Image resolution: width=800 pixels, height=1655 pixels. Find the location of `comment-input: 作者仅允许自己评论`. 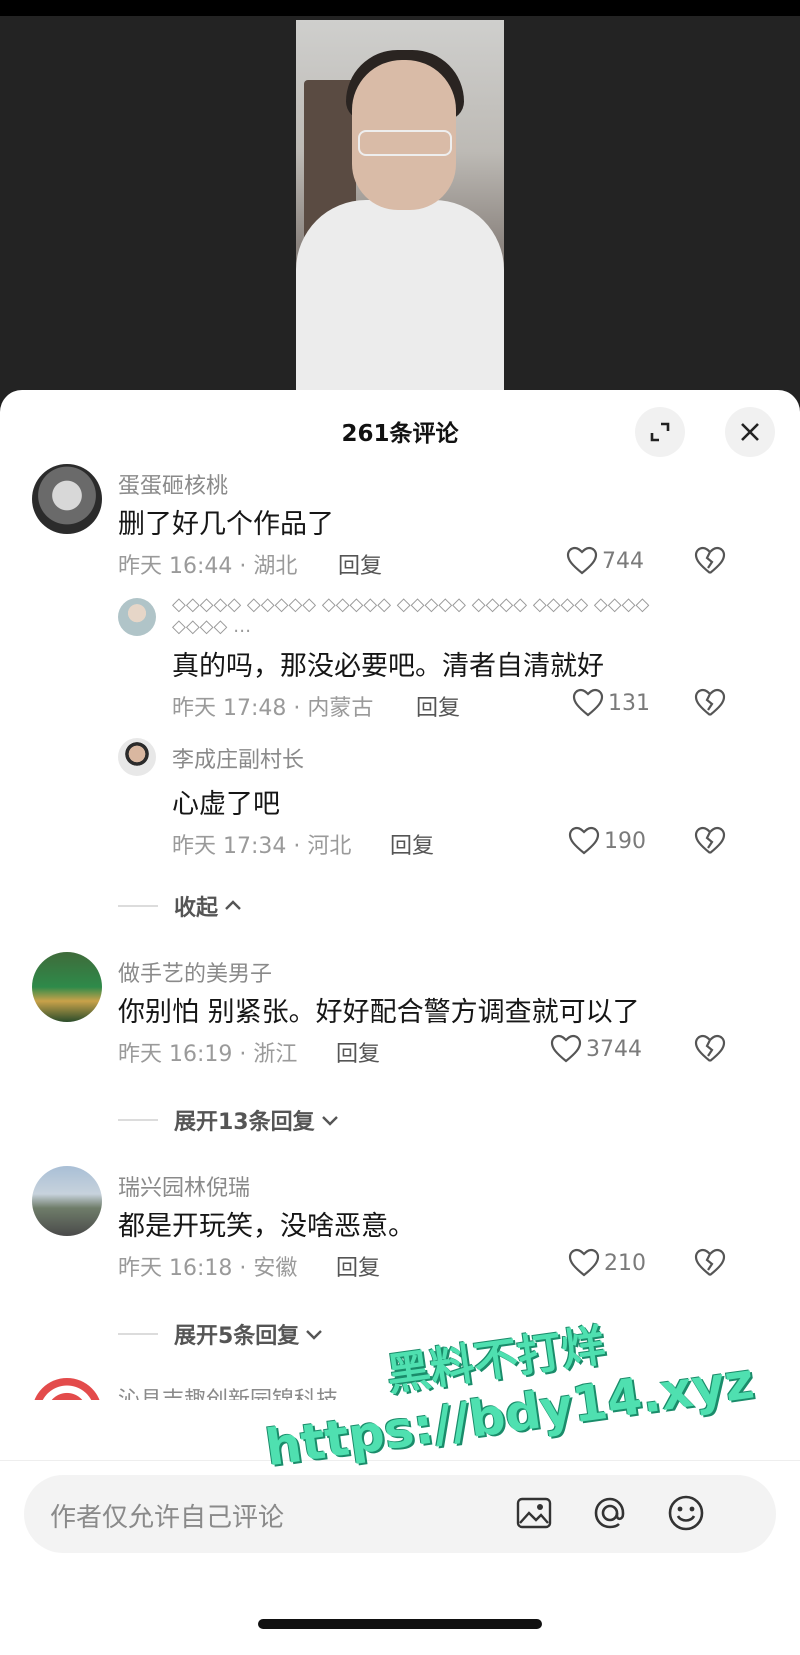

comment-input: 作者仅允许自己评论 is located at coordinates (400, 1514).